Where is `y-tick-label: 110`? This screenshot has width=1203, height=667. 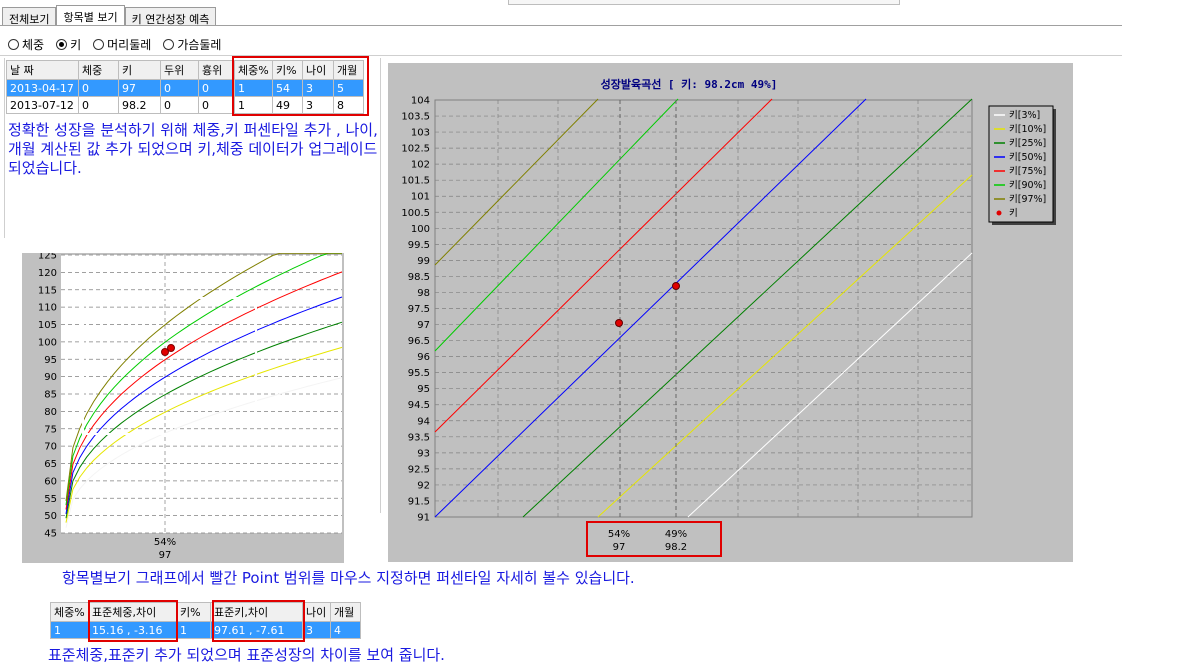 y-tick-label: 110 is located at coordinates (47, 308).